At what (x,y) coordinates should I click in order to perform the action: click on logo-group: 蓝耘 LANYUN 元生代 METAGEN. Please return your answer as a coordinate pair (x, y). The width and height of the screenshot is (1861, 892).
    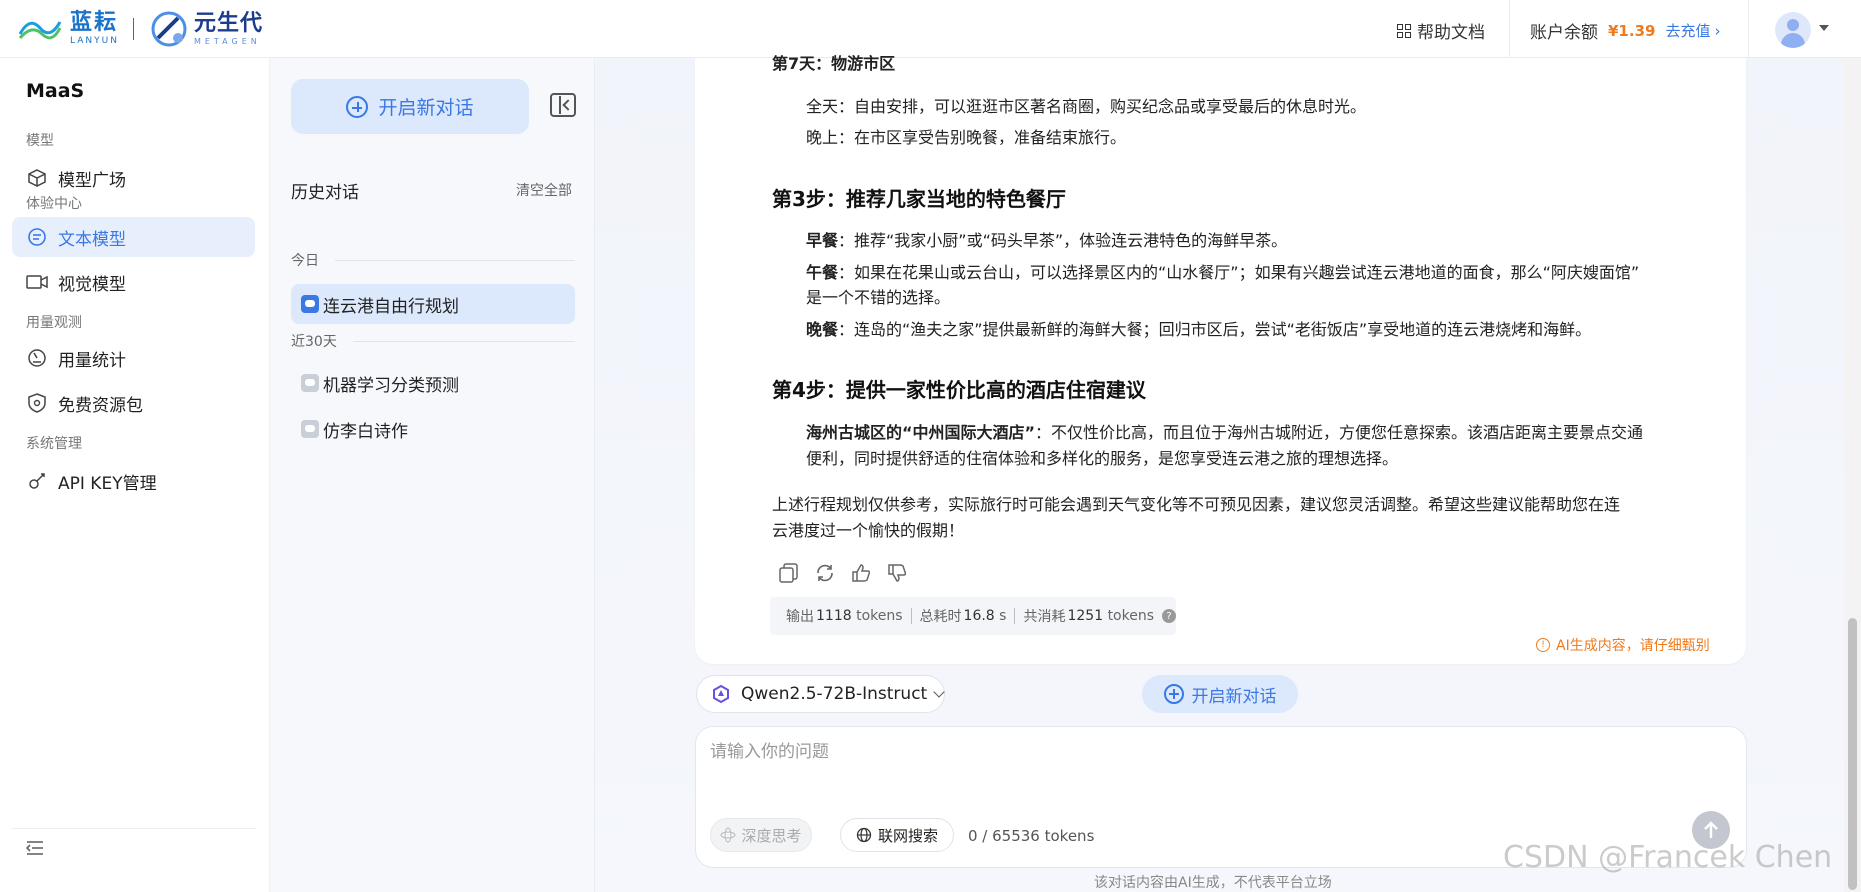
    Looking at the image, I should click on (139, 29).